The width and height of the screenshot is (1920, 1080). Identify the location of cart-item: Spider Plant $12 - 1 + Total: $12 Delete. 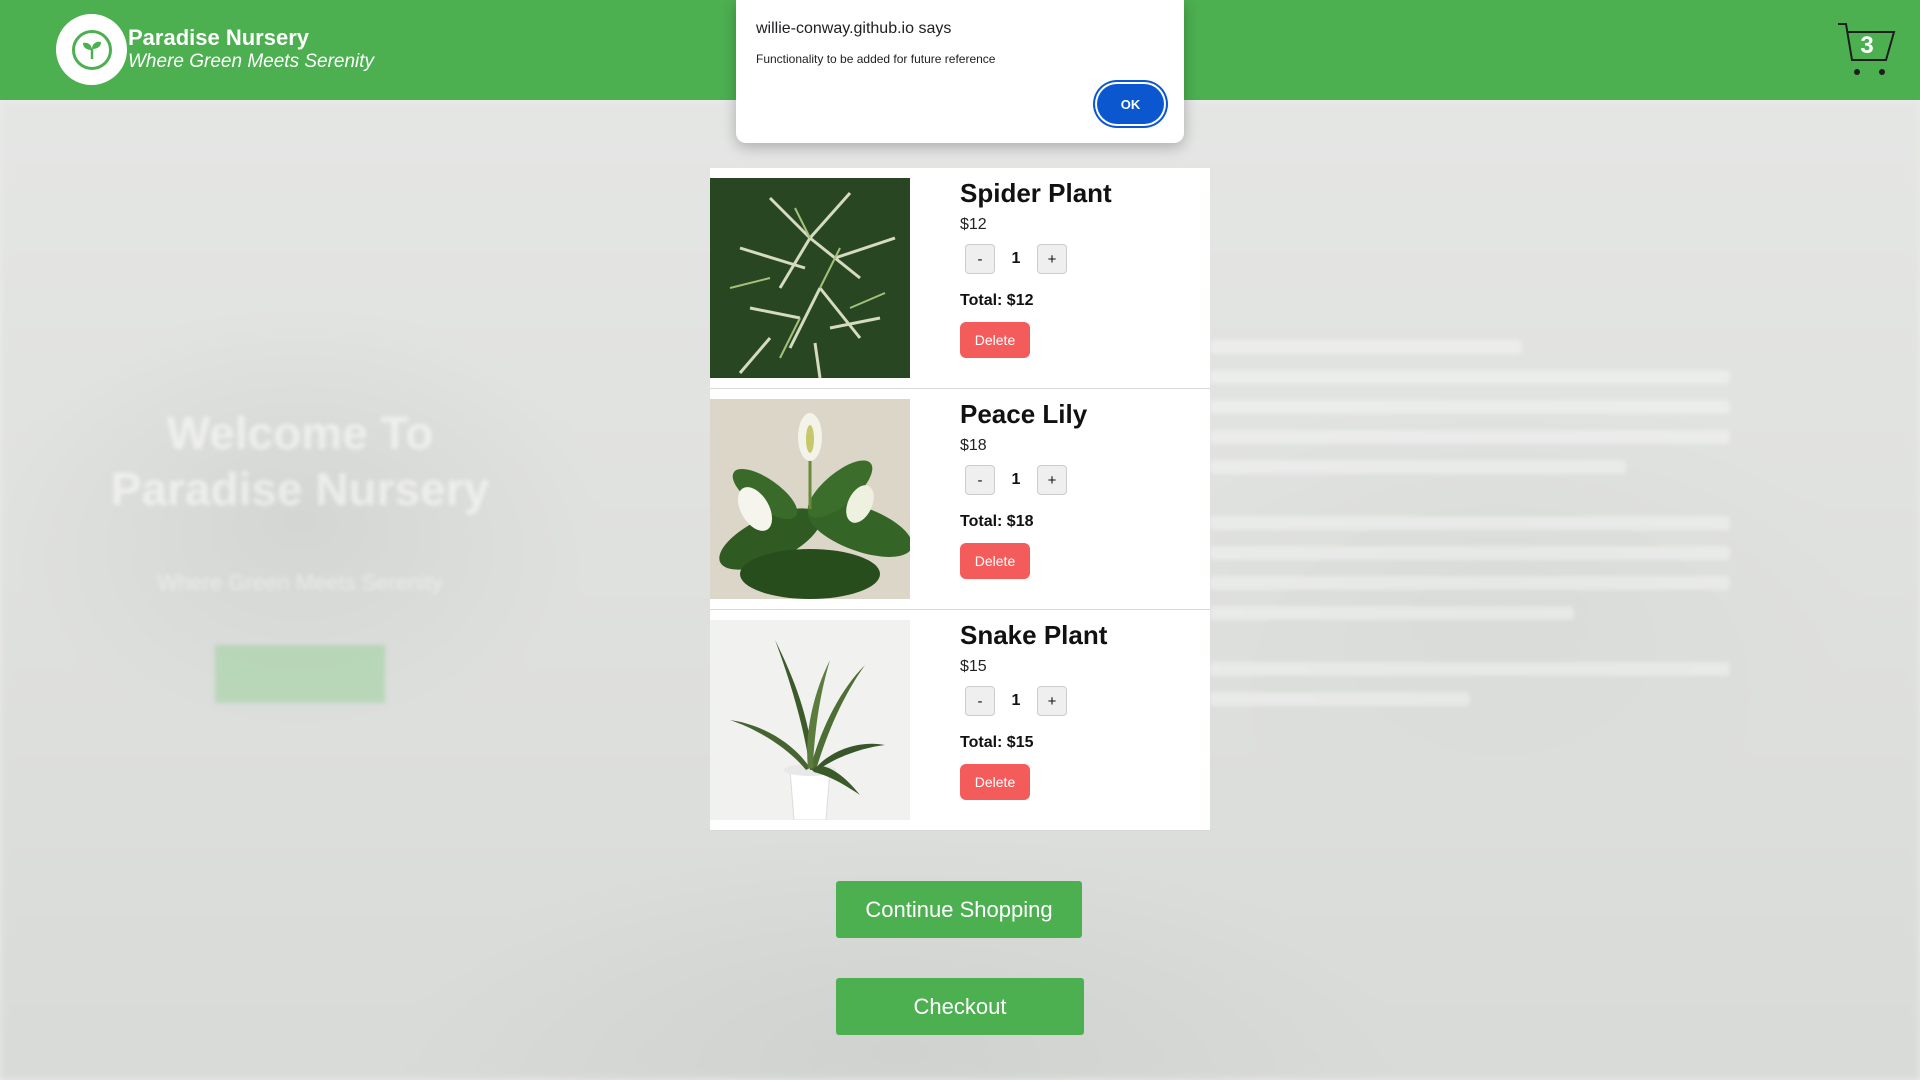
(960, 278).